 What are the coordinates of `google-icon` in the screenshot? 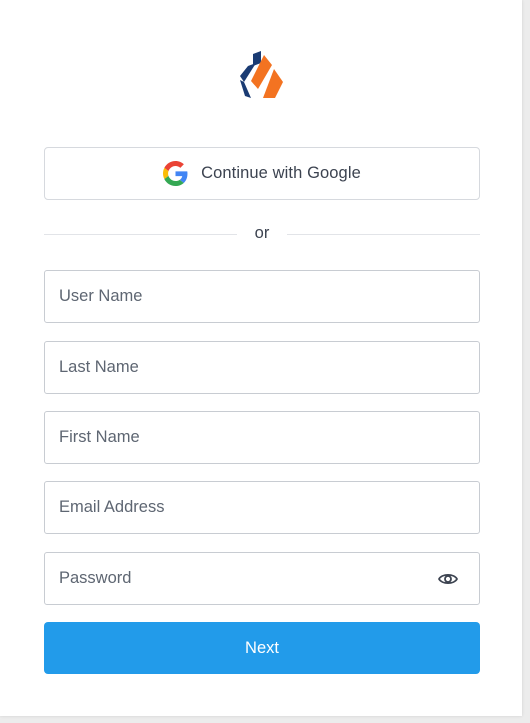 It's located at (175, 173).